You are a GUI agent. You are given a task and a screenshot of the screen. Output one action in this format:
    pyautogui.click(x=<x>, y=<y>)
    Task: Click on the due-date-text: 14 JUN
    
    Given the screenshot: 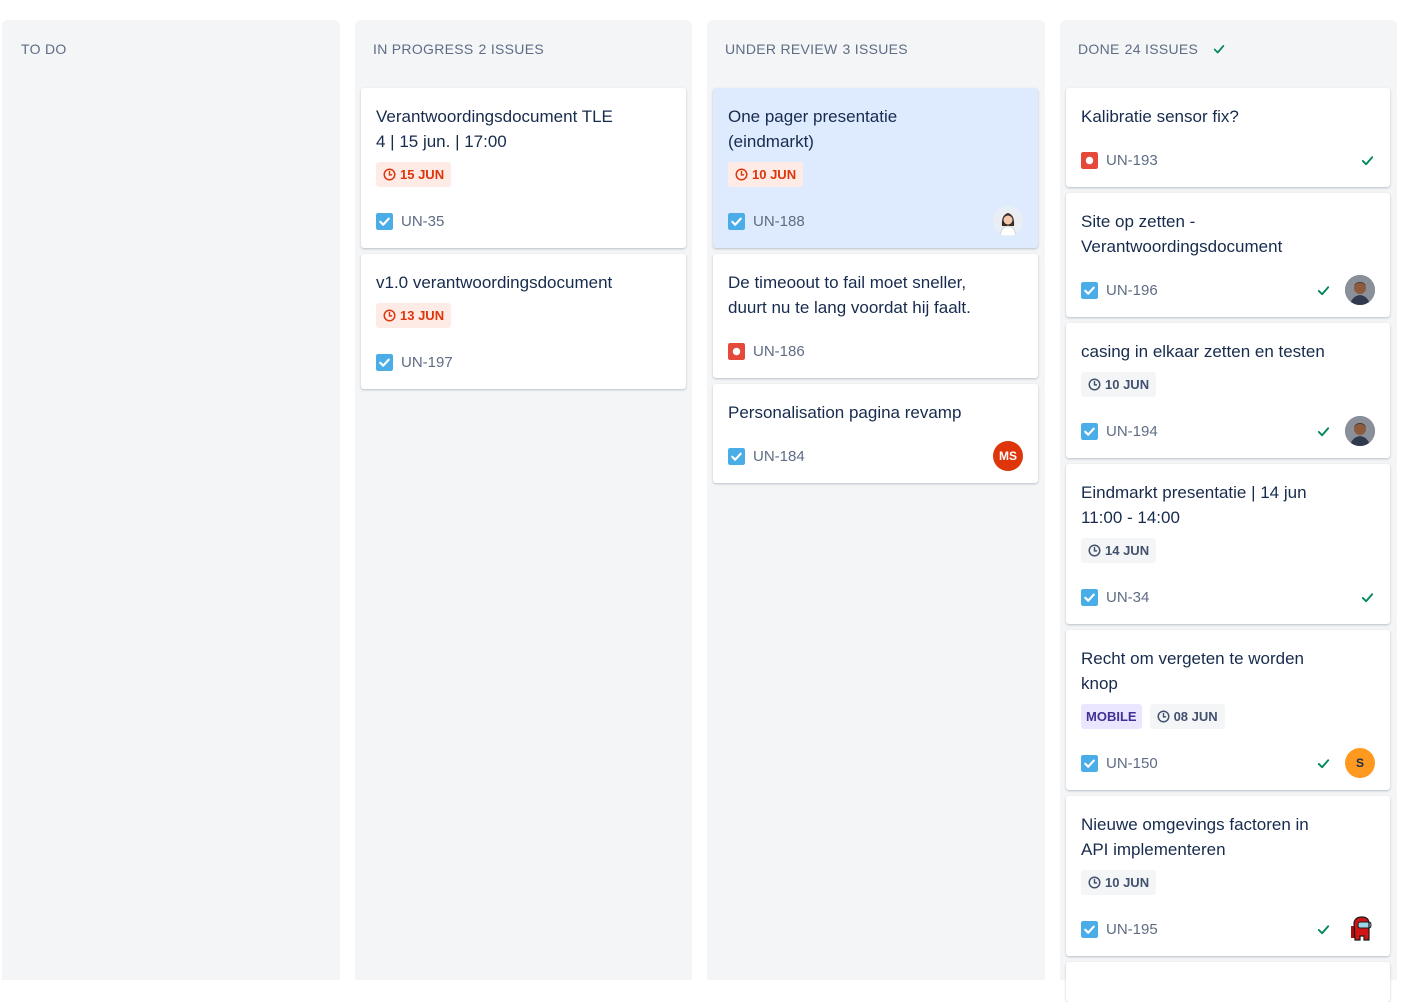 What is the action you would take?
    pyautogui.click(x=1127, y=550)
    